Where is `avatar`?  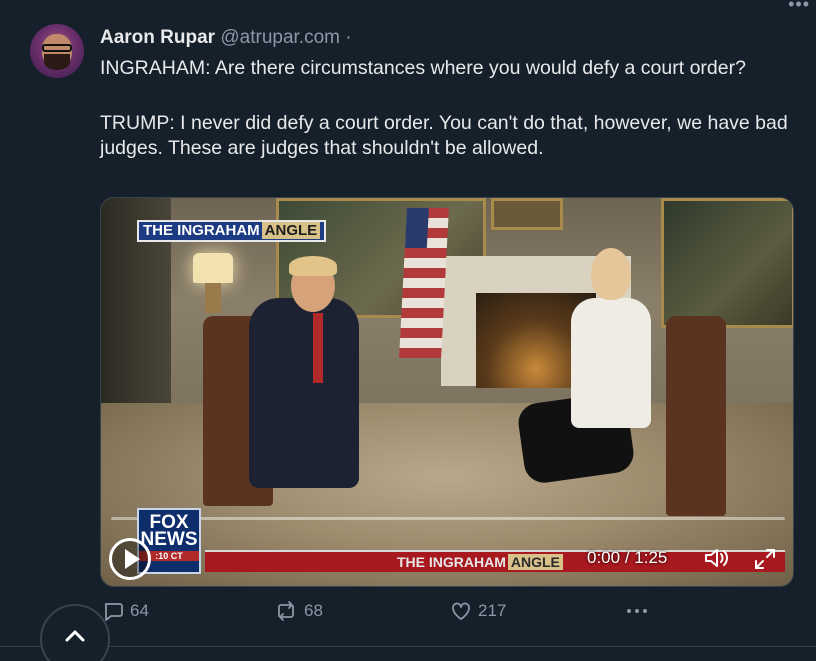 avatar is located at coordinates (57, 51).